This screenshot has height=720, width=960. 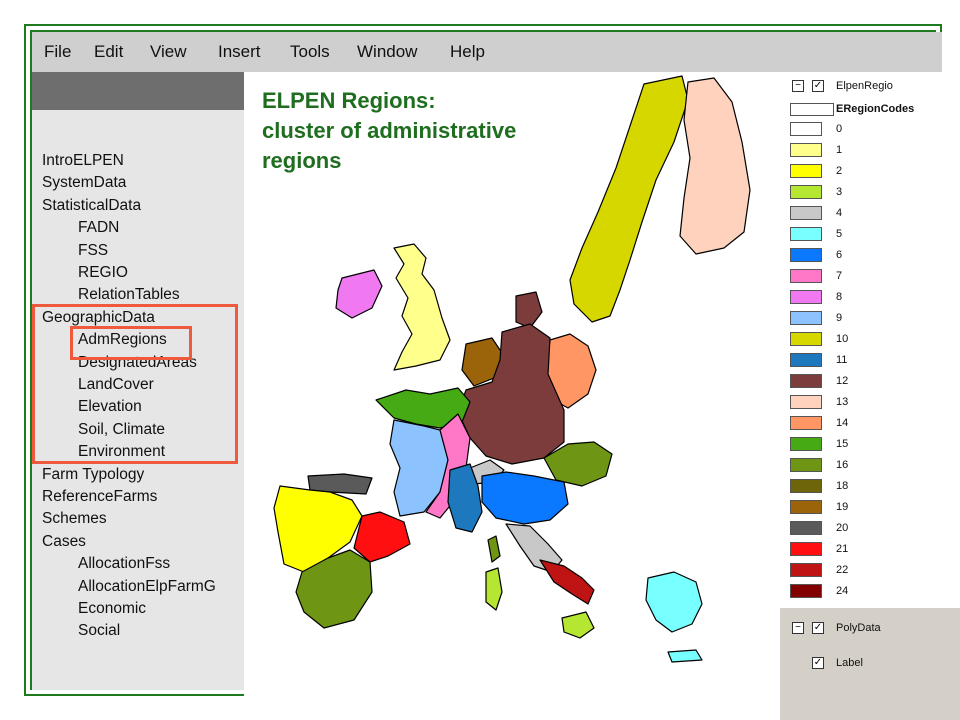 What do you see at coordinates (84, 183) in the screenshot?
I see `tree-item: SystemData` at bounding box center [84, 183].